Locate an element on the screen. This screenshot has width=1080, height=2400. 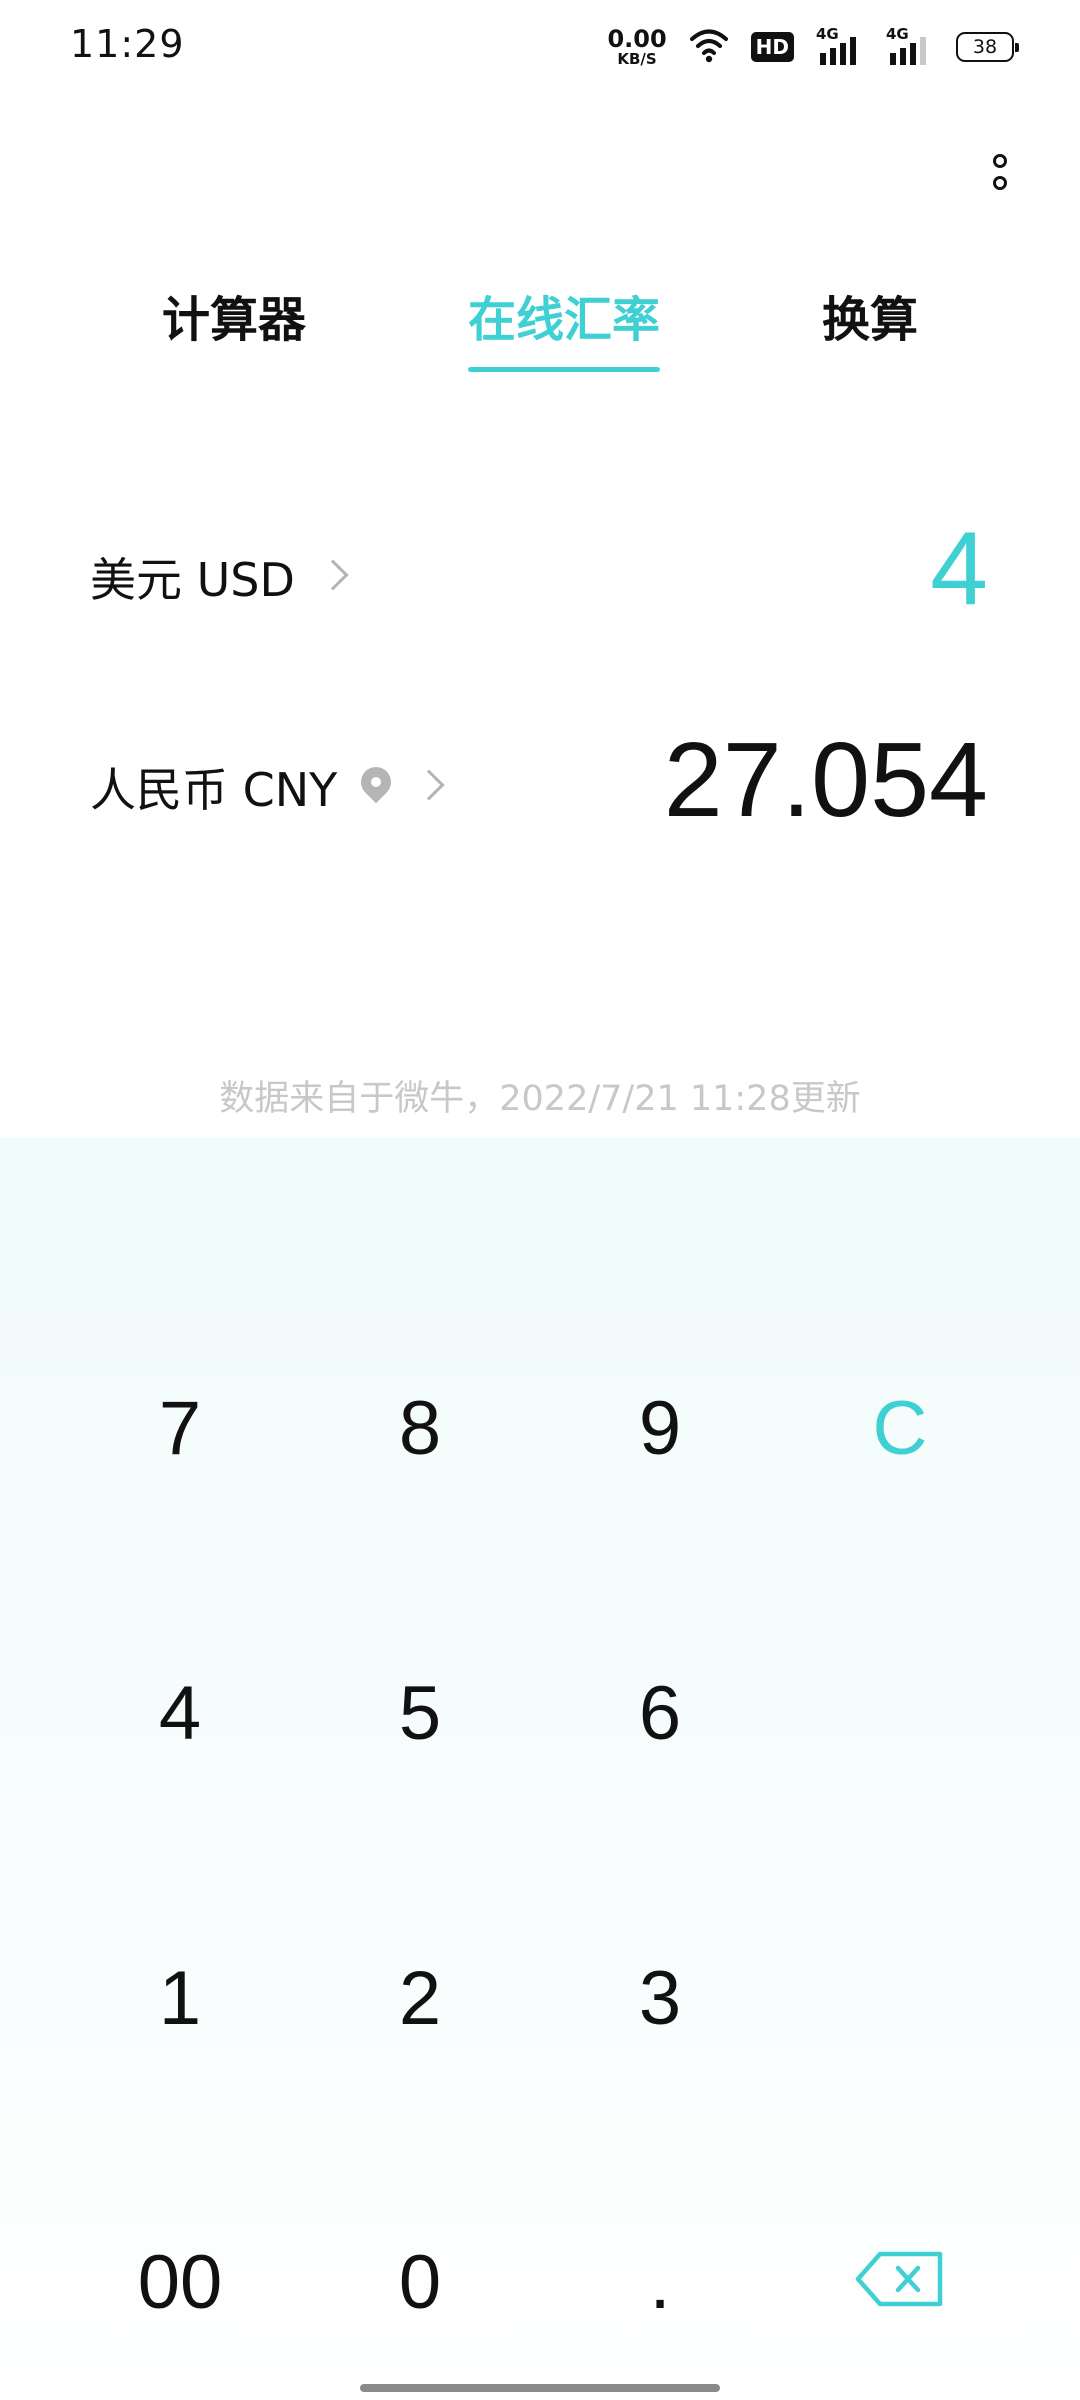
key-0: 0 is located at coordinates (420, 2282).